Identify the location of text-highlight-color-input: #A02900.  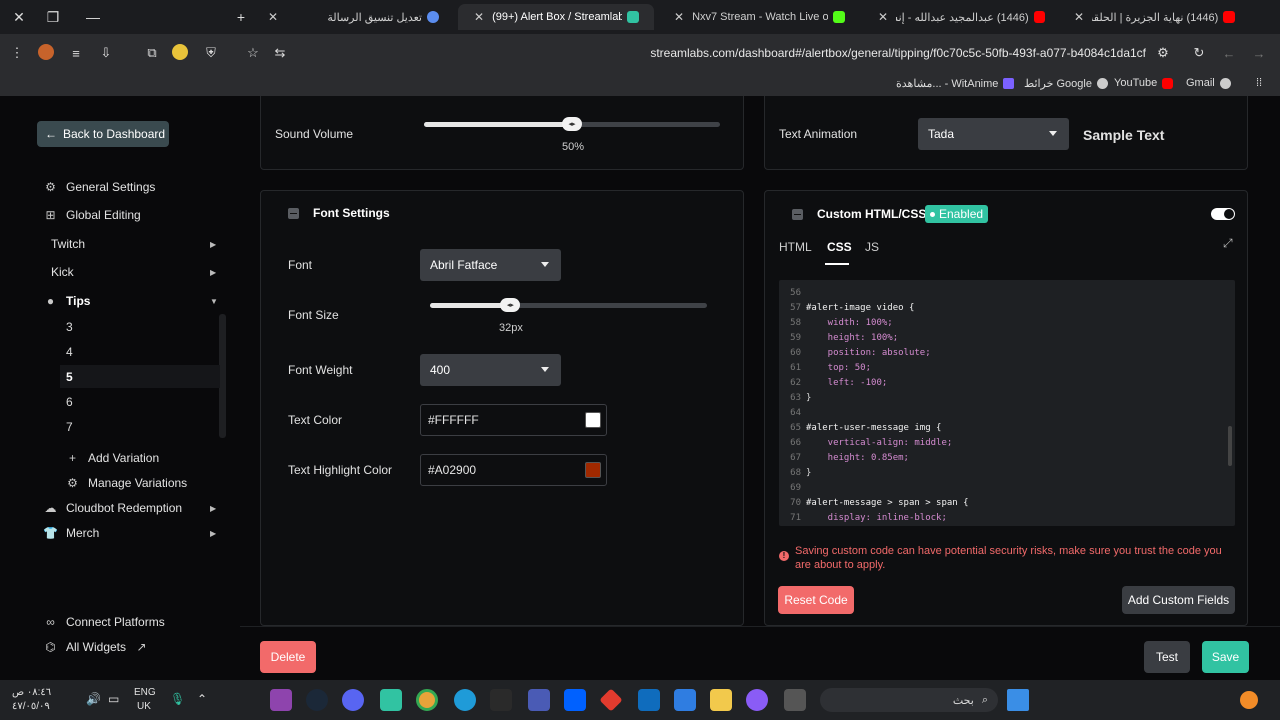
(513, 470).